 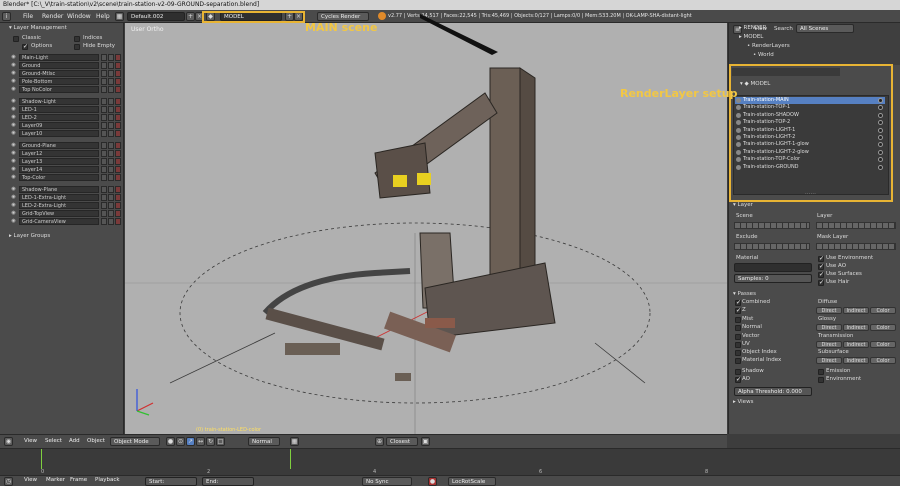 What do you see at coordinates (743, 205) in the screenshot?
I see `layer-section-header: ▾ Layer` at bounding box center [743, 205].